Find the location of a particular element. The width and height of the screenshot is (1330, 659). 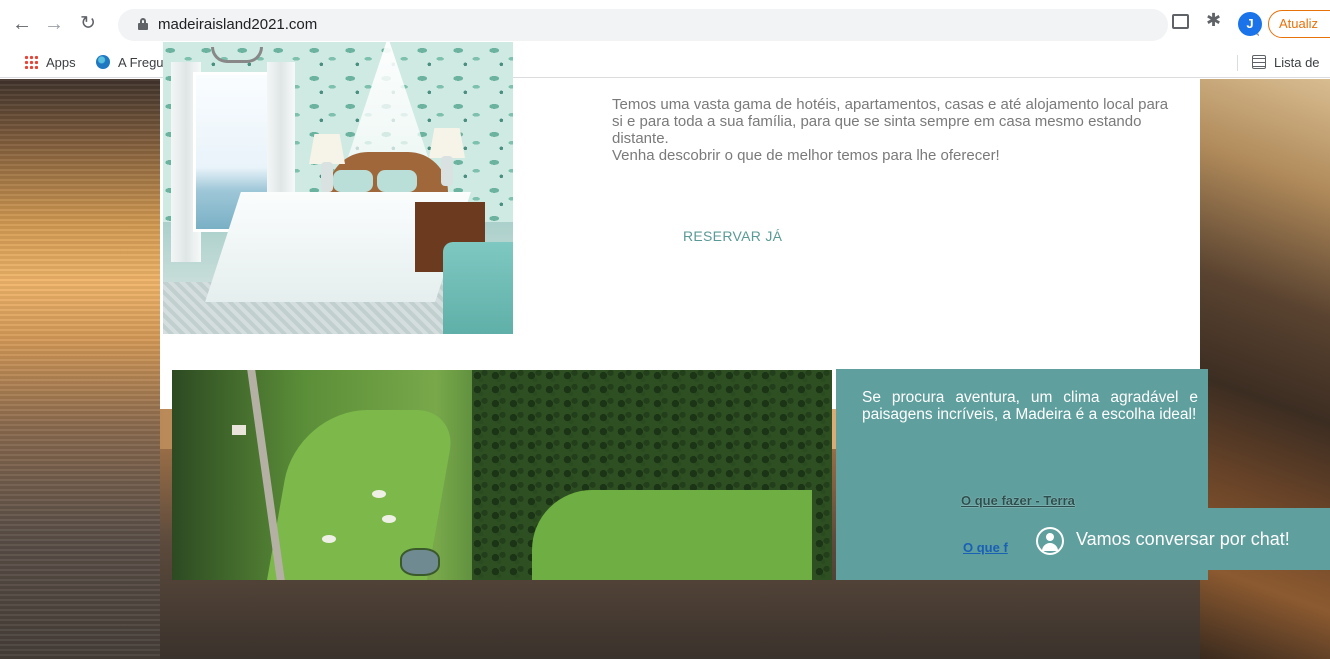

cast-icon is located at coordinates (1180, 21).